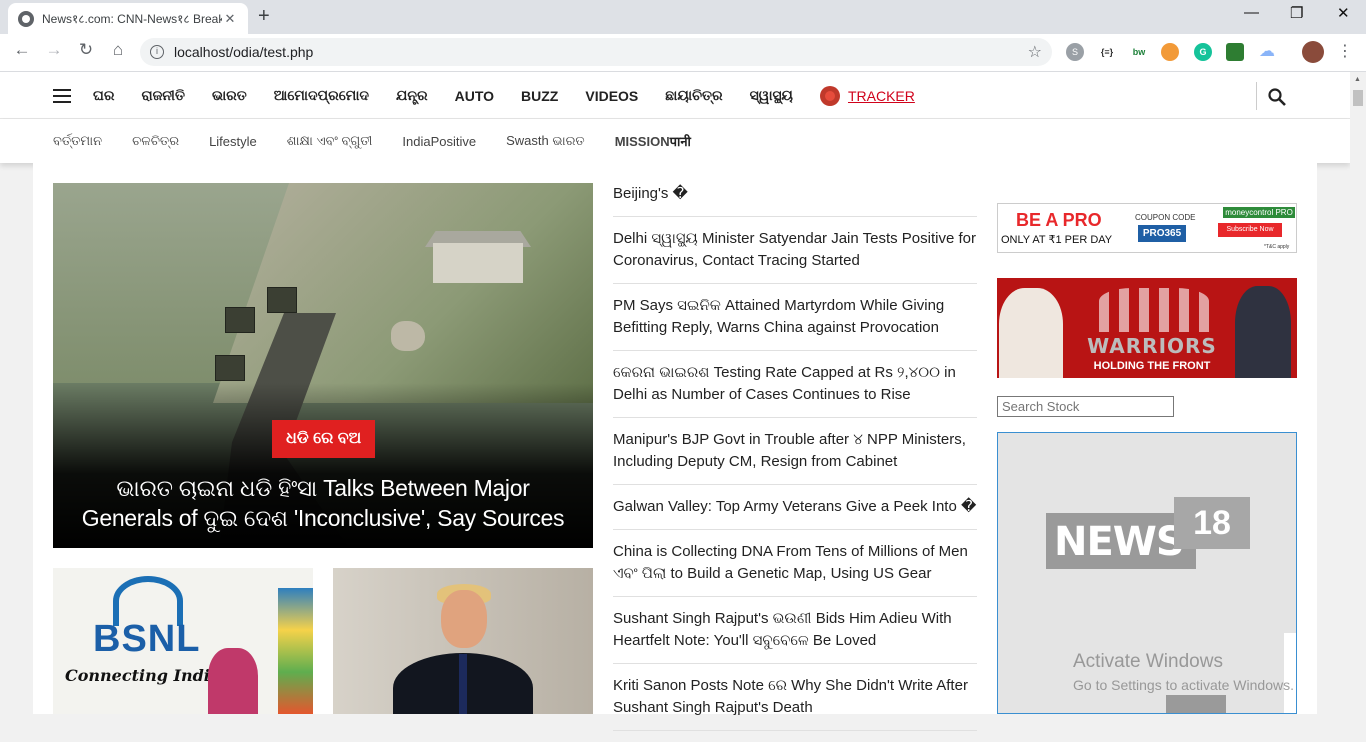 This screenshot has width=1366, height=742. I want to click on nav-item-home: ଘର, so click(103, 95).